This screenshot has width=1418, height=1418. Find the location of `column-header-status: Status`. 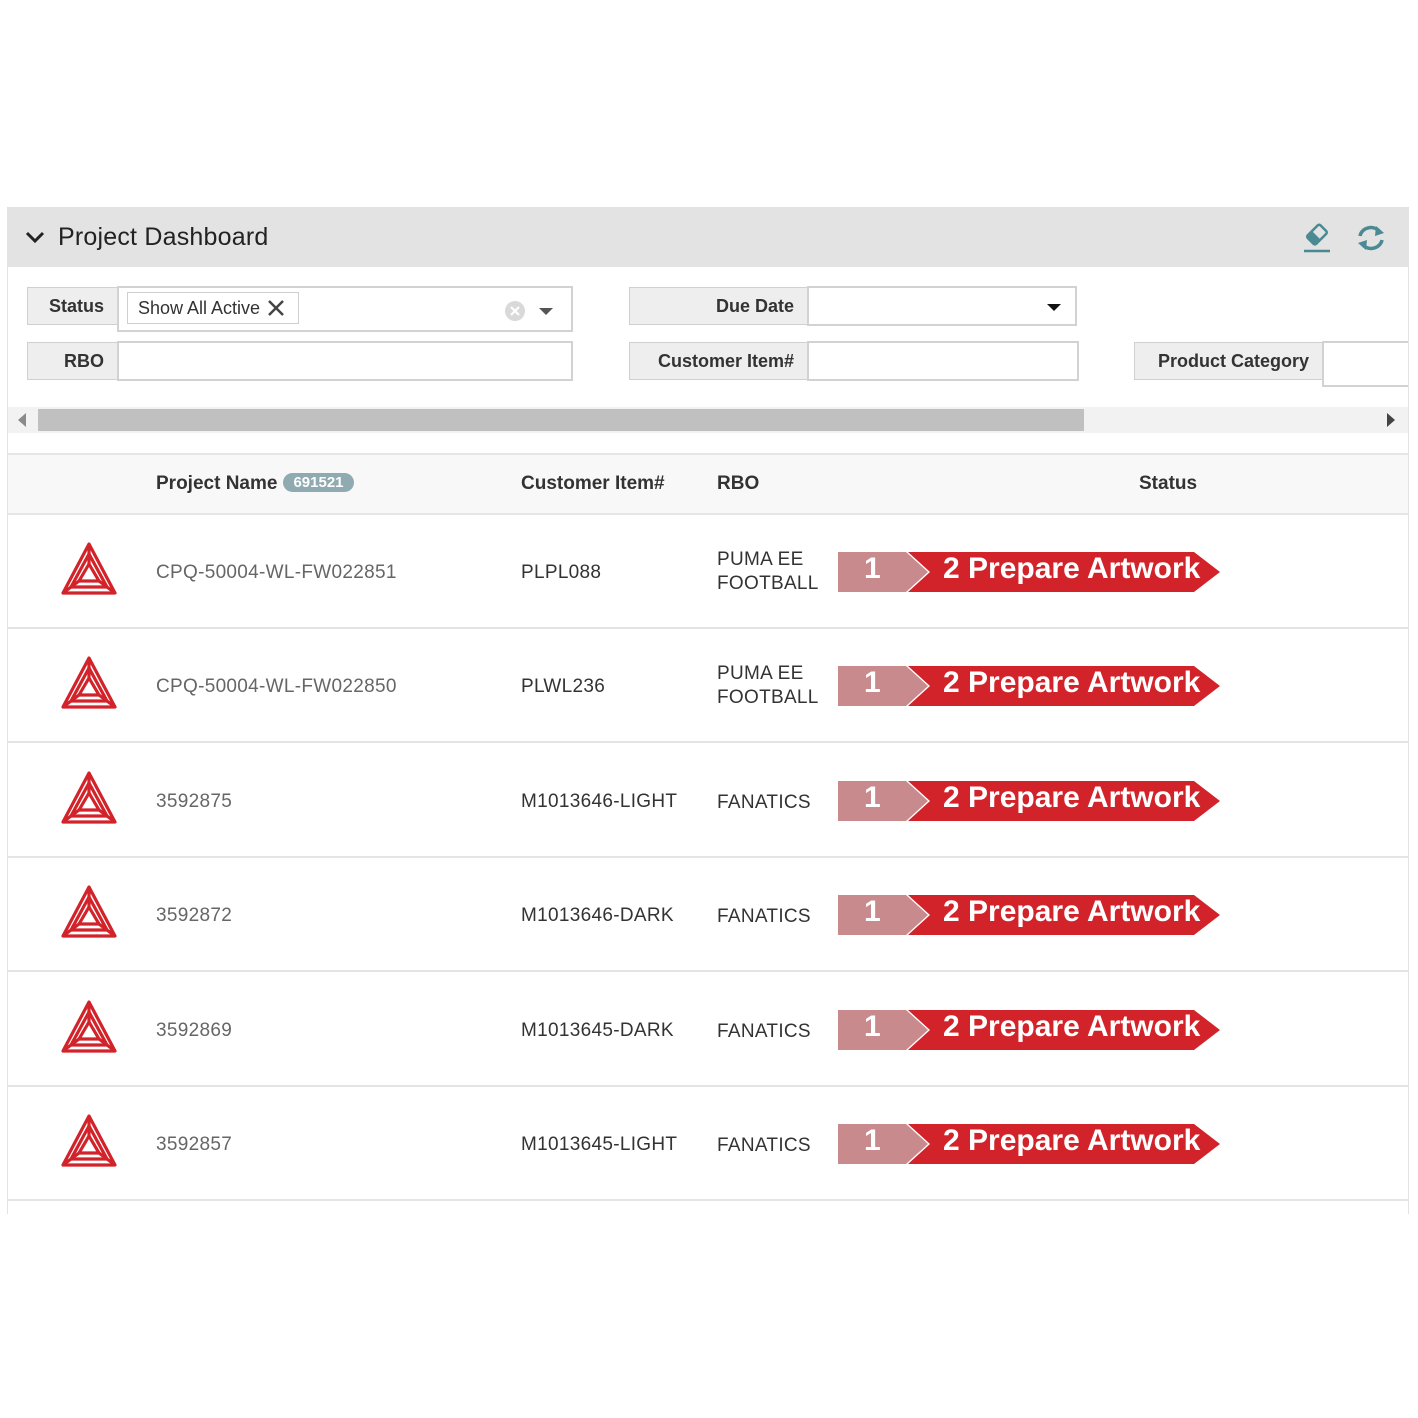

column-header-status: Status is located at coordinates (1168, 484).